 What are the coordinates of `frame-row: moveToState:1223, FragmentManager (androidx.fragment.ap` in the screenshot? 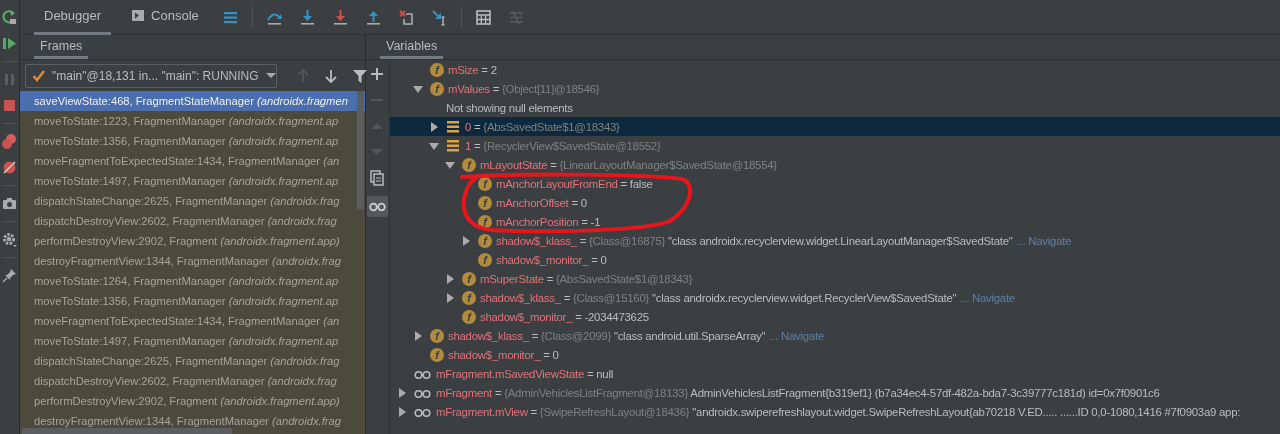 It's located at (192, 121).